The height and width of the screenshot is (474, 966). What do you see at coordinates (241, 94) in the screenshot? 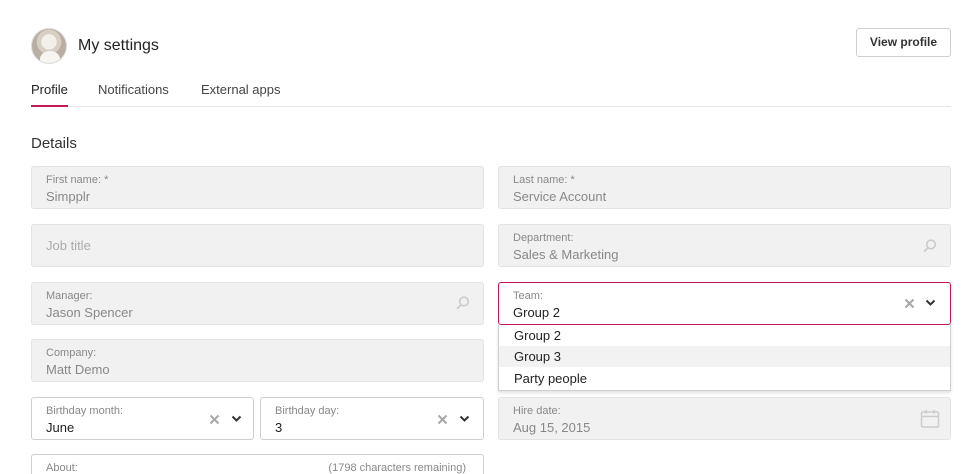
I see `tab-external-apps: External apps` at bounding box center [241, 94].